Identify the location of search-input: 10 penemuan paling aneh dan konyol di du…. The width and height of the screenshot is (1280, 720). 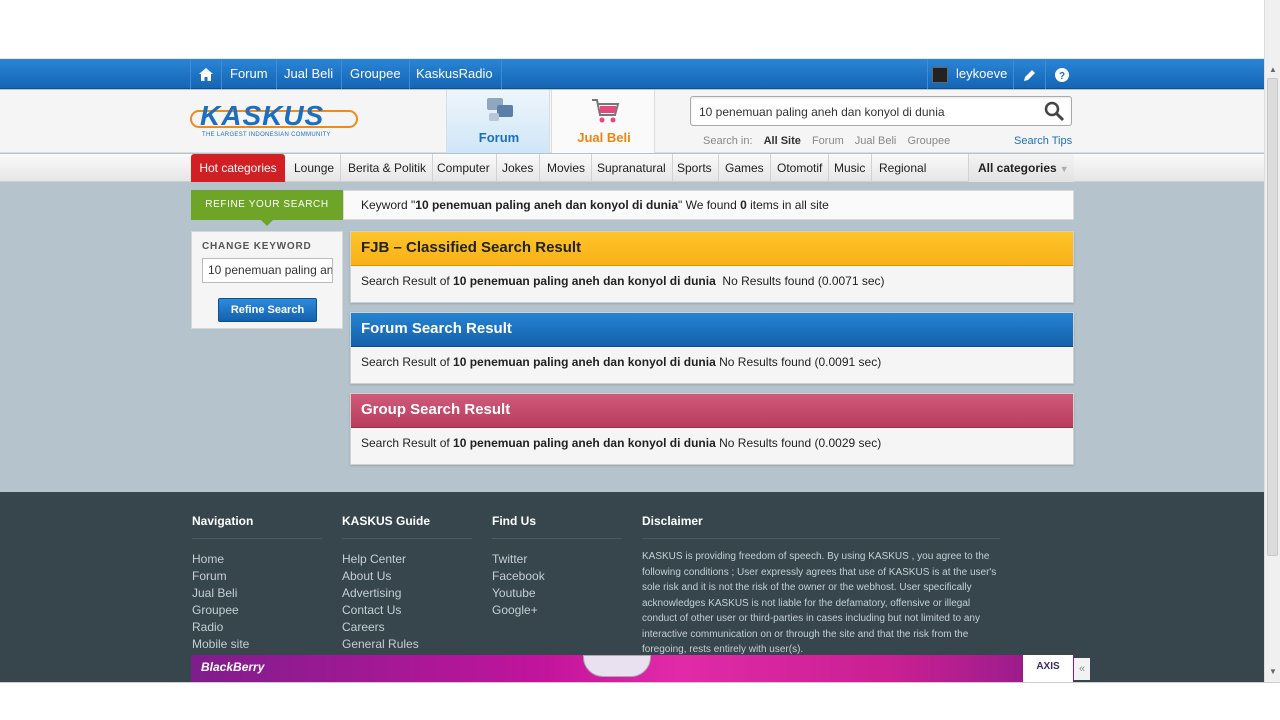
(881, 111).